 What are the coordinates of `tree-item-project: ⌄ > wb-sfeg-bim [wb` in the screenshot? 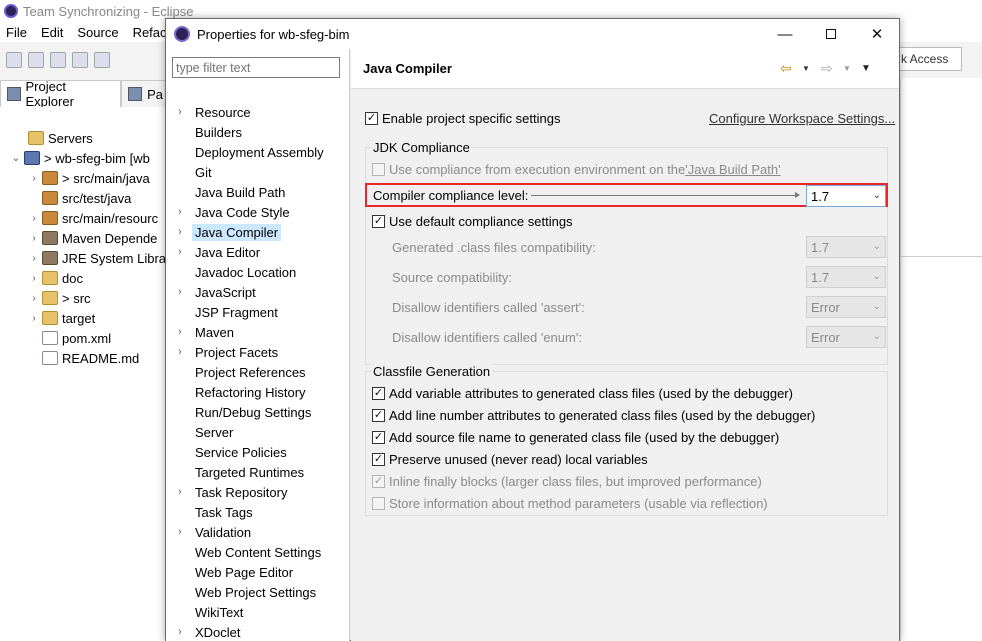 It's located at (80, 158).